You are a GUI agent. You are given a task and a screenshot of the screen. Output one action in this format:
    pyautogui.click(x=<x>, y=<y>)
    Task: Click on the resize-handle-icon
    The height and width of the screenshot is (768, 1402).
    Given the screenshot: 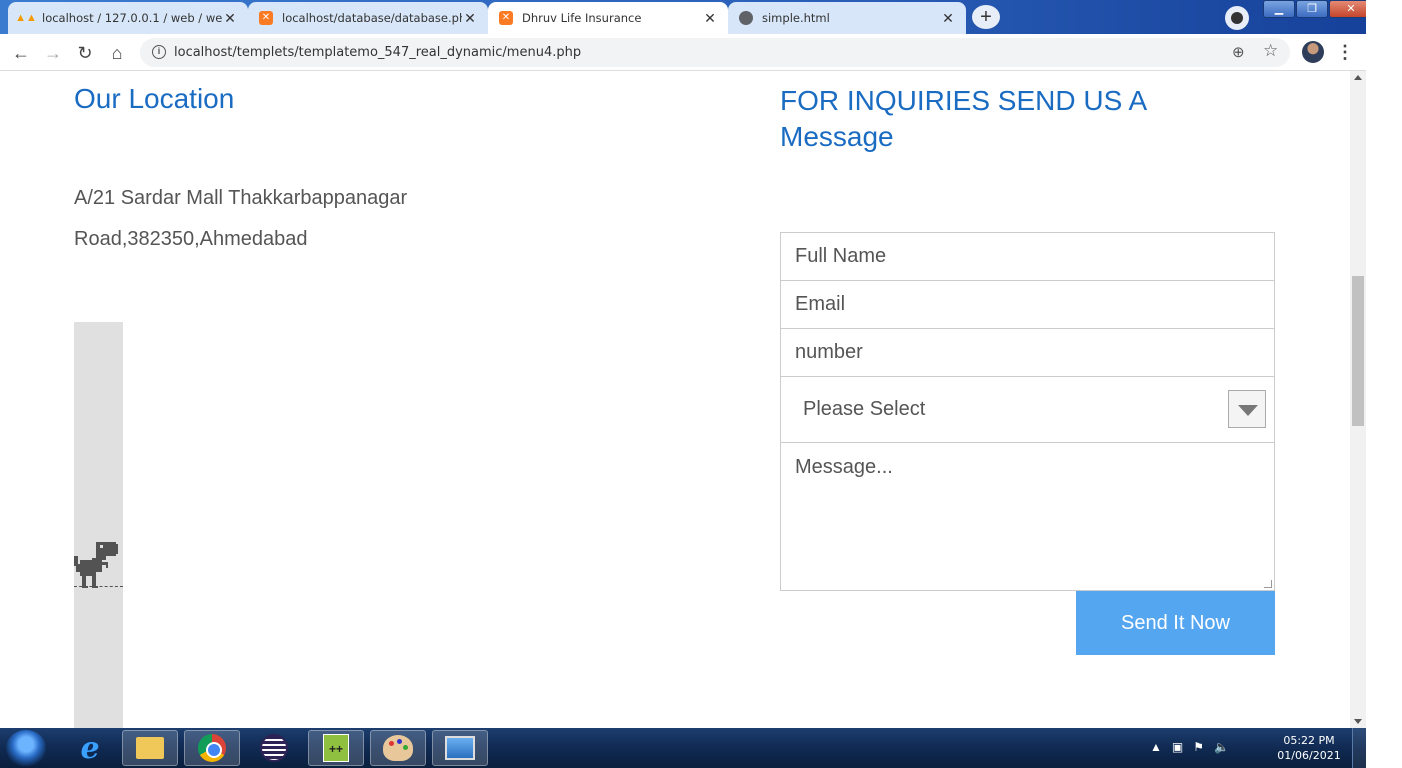 What is the action you would take?
    pyautogui.click(x=1268, y=584)
    